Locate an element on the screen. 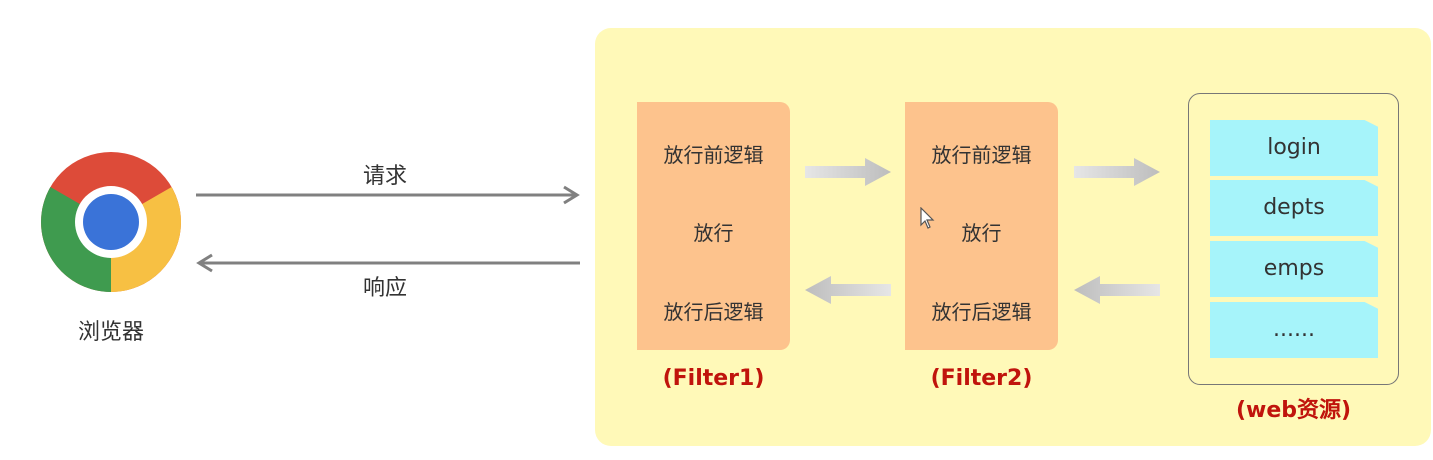 The width and height of the screenshot is (1433, 460). filter1-pass: 放行 is located at coordinates (713, 233).